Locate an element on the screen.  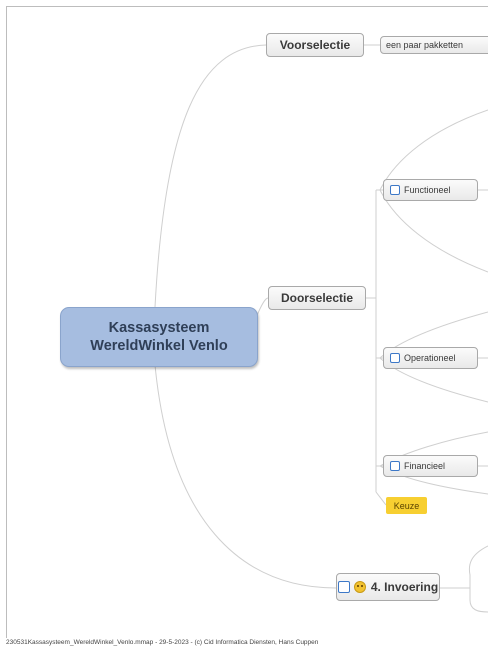
smiley-icon is located at coordinates (359, 587).